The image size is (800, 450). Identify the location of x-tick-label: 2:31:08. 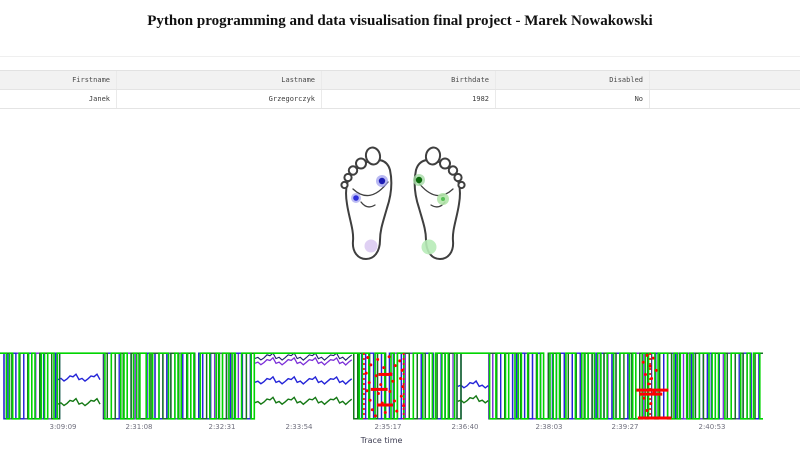
(139, 427).